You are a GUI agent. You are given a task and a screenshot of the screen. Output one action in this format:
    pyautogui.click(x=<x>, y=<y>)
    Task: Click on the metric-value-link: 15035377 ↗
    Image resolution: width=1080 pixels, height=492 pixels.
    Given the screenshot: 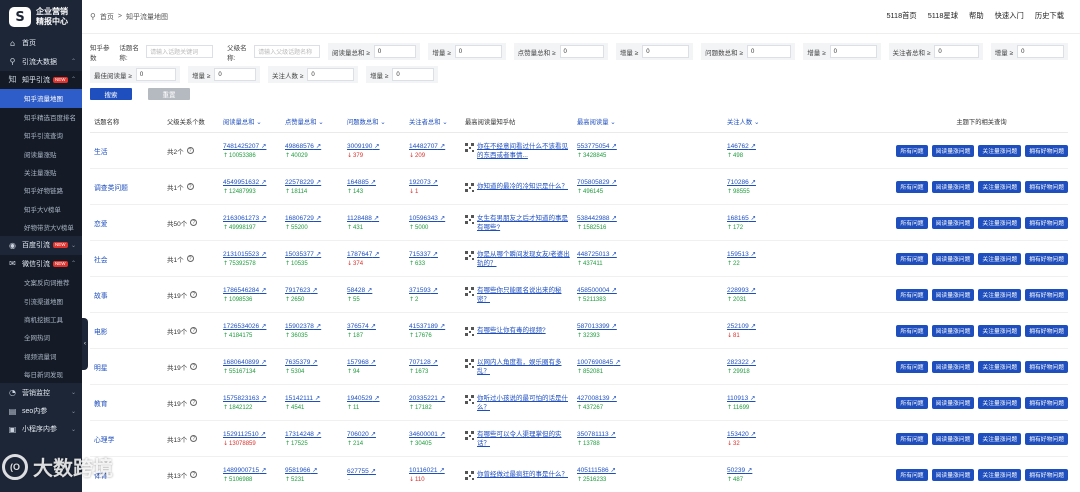 What is the action you would take?
    pyautogui.click(x=314, y=254)
    